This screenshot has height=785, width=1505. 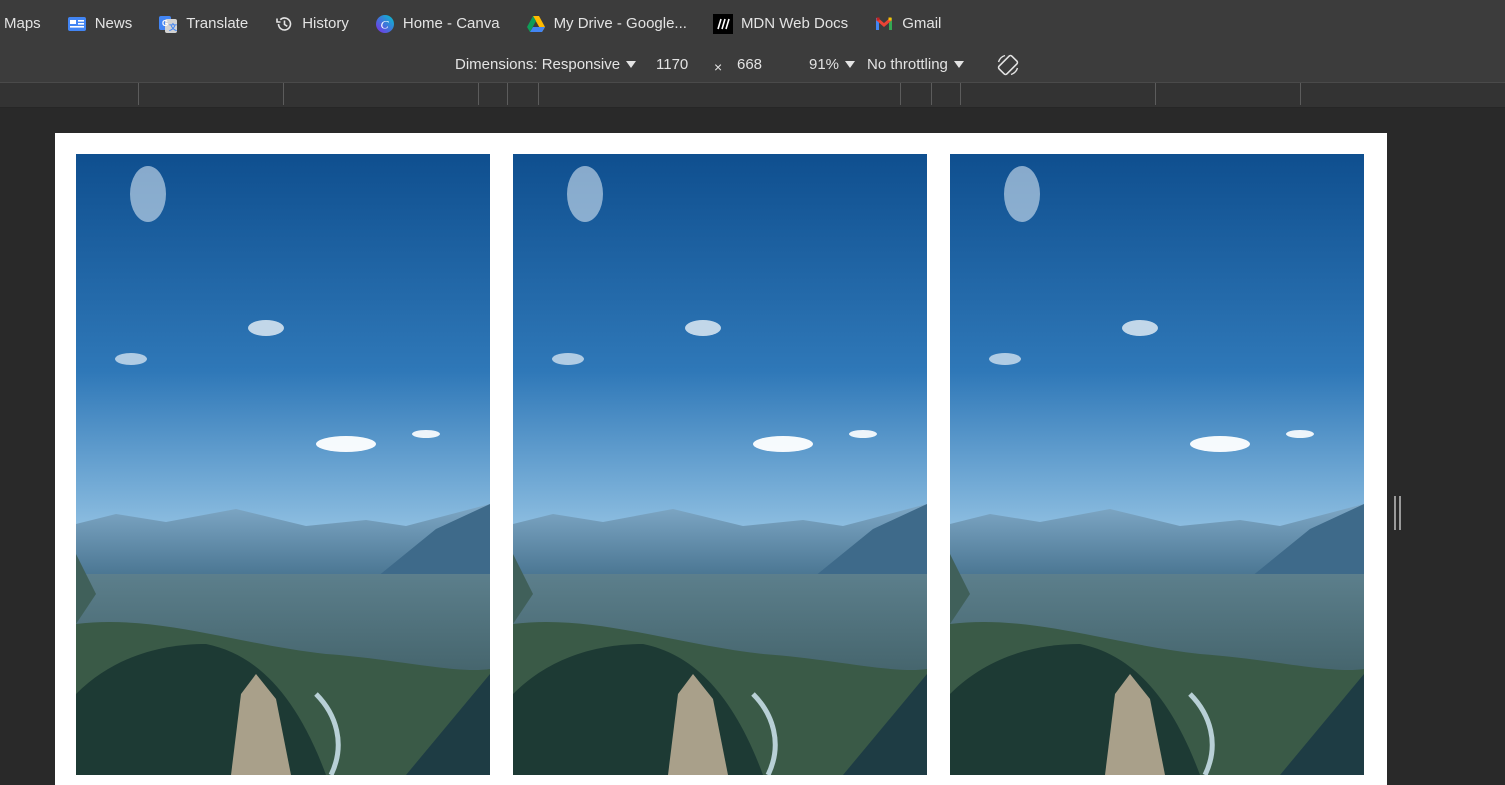 I want to click on svg-text: C, so click(x=384, y=24).